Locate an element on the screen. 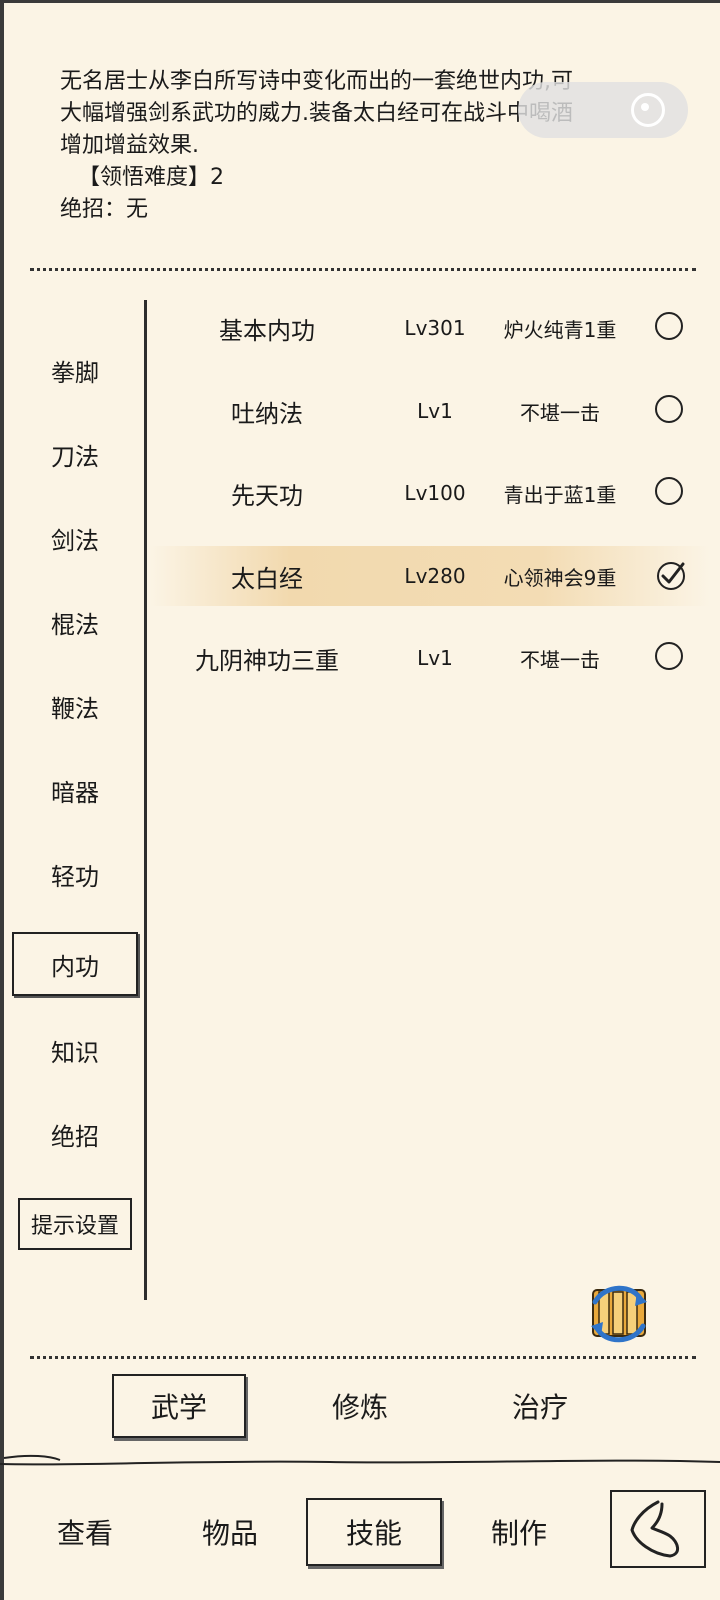 Image resolution: width=720 pixels, height=1600 pixels. skill-name: 先天功 is located at coordinates (267, 495).